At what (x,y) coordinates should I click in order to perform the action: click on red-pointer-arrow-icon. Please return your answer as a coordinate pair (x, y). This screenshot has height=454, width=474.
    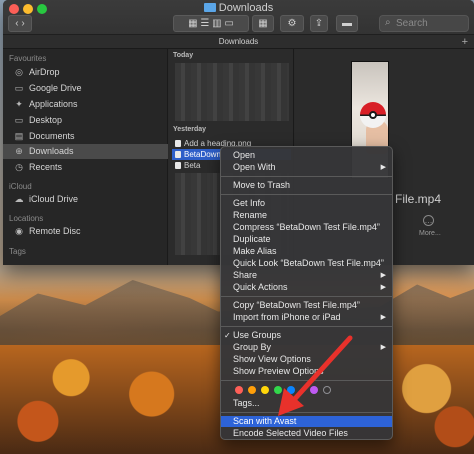
    Looking at the image, I should click on (315, 375).